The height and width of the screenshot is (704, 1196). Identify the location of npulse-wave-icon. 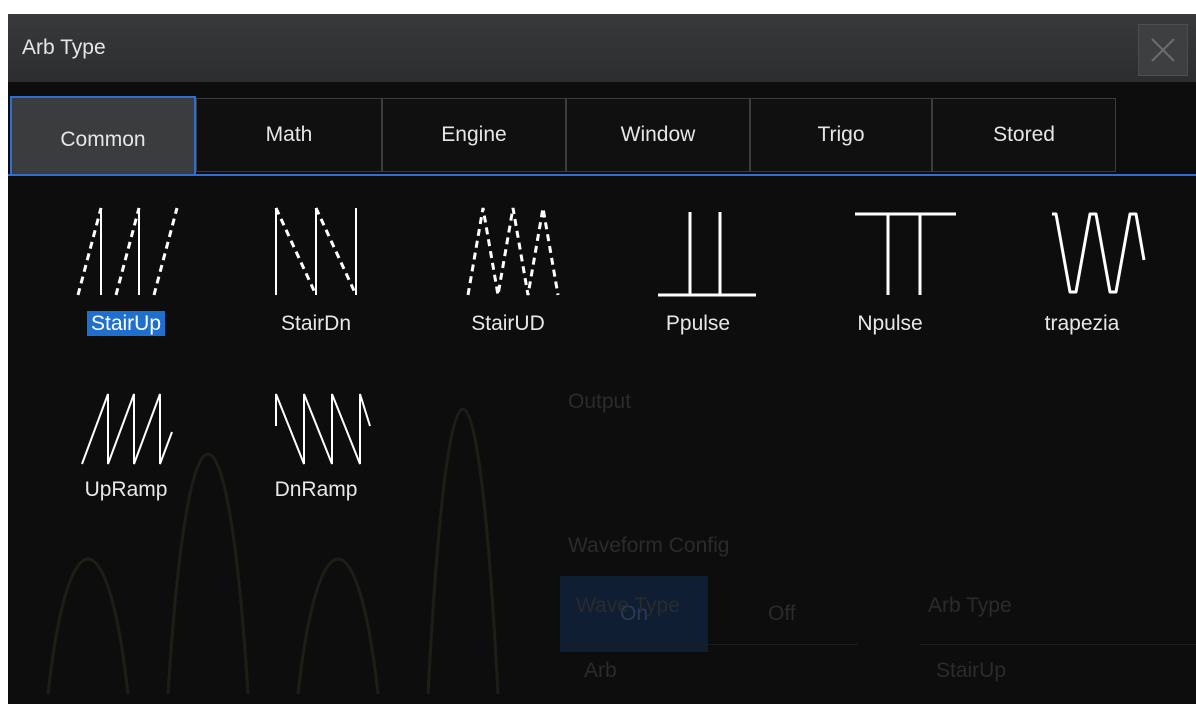
(905, 253).